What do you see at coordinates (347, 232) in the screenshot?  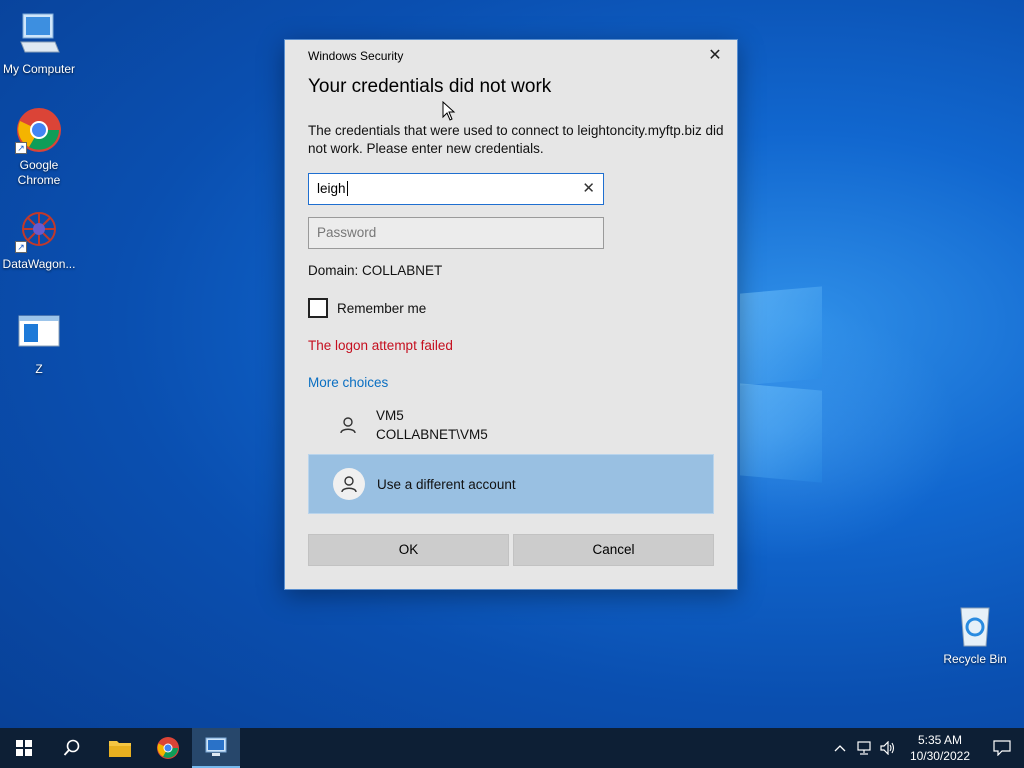 I see `password-placeholder: Password` at bounding box center [347, 232].